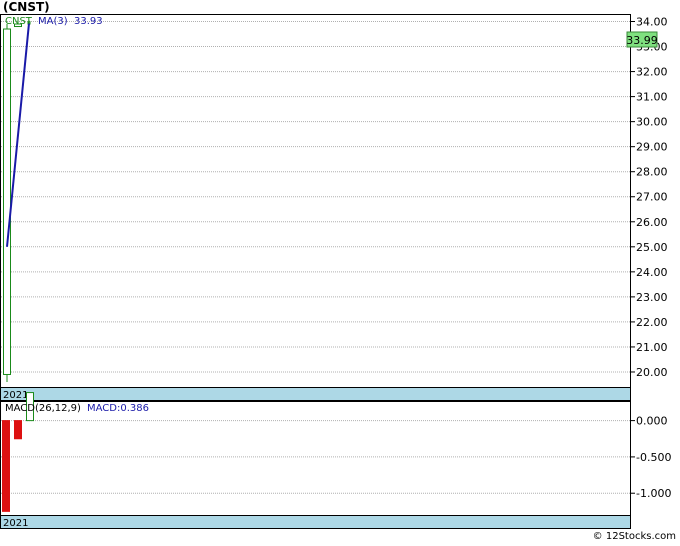 The height and width of the screenshot is (546, 680). What do you see at coordinates (652, 421) in the screenshot?
I see `macd-tick-label: 0.000` at bounding box center [652, 421].